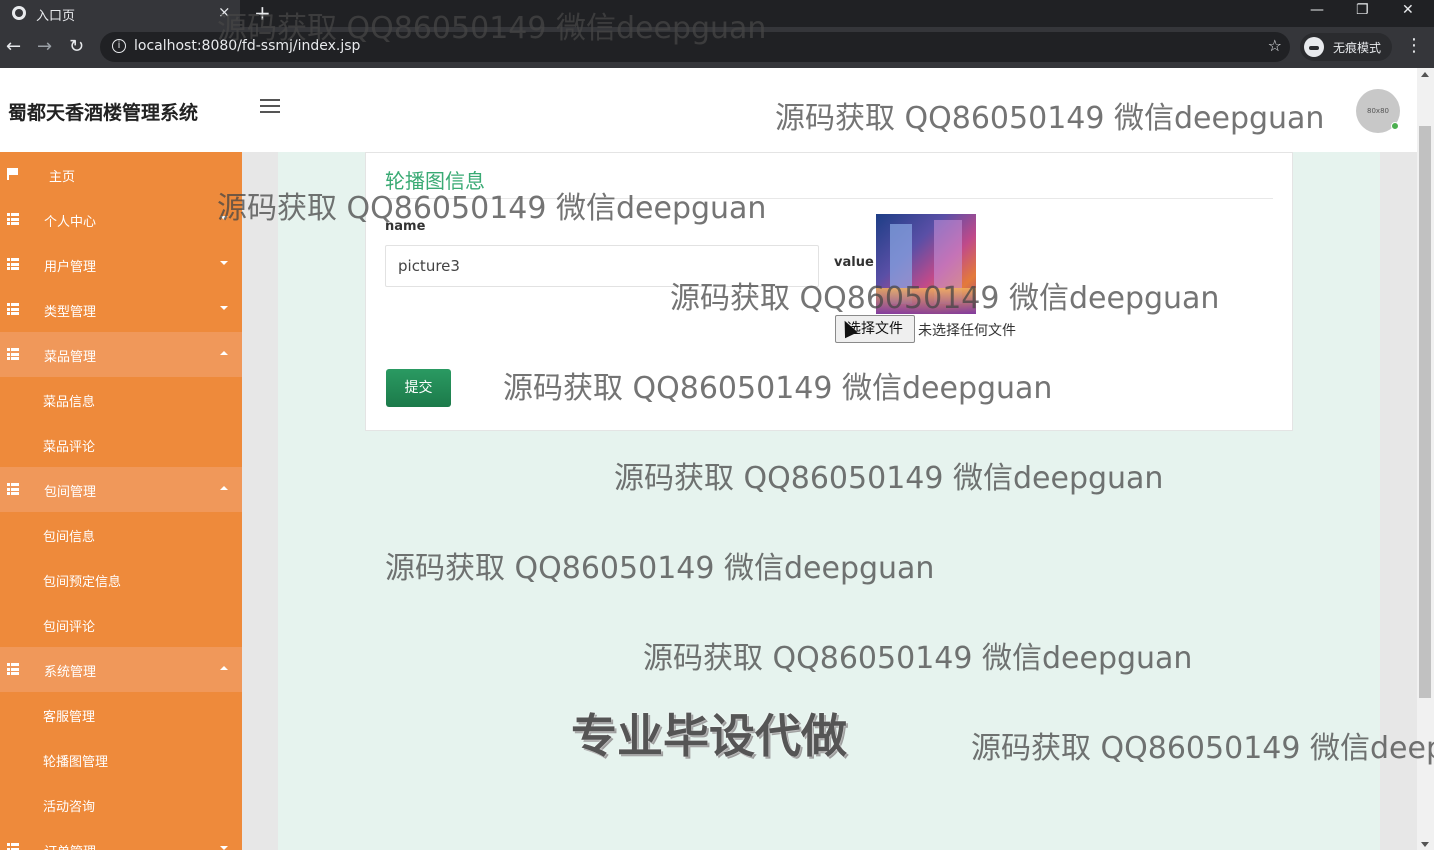  What do you see at coordinates (1395, 126) in the screenshot?
I see `online-status-dot` at bounding box center [1395, 126].